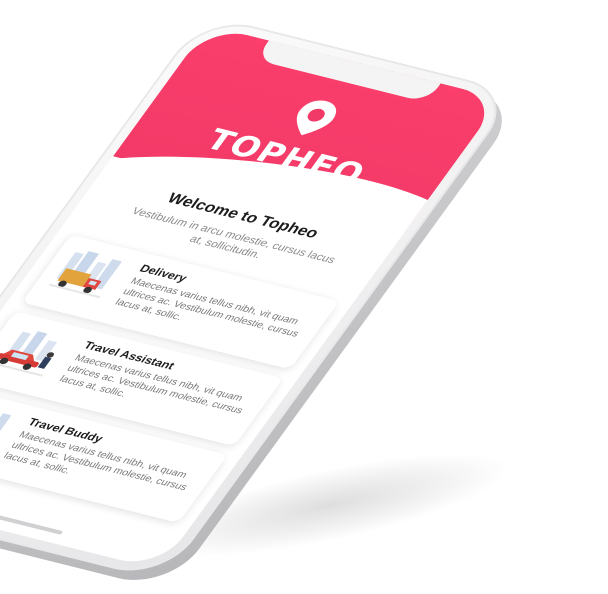 This screenshot has height=594, width=608. I want to click on phone-notch, so click(348, 70).